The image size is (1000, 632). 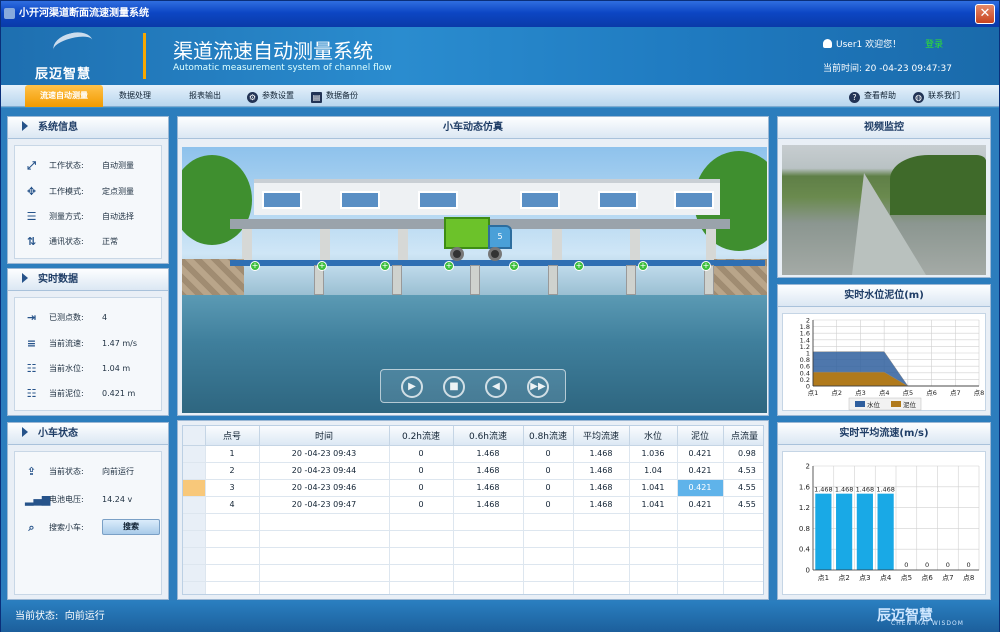 What do you see at coordinates (860, 404) in the screenshot?
I see `legend-swatch` at bounding box center [860, 404].